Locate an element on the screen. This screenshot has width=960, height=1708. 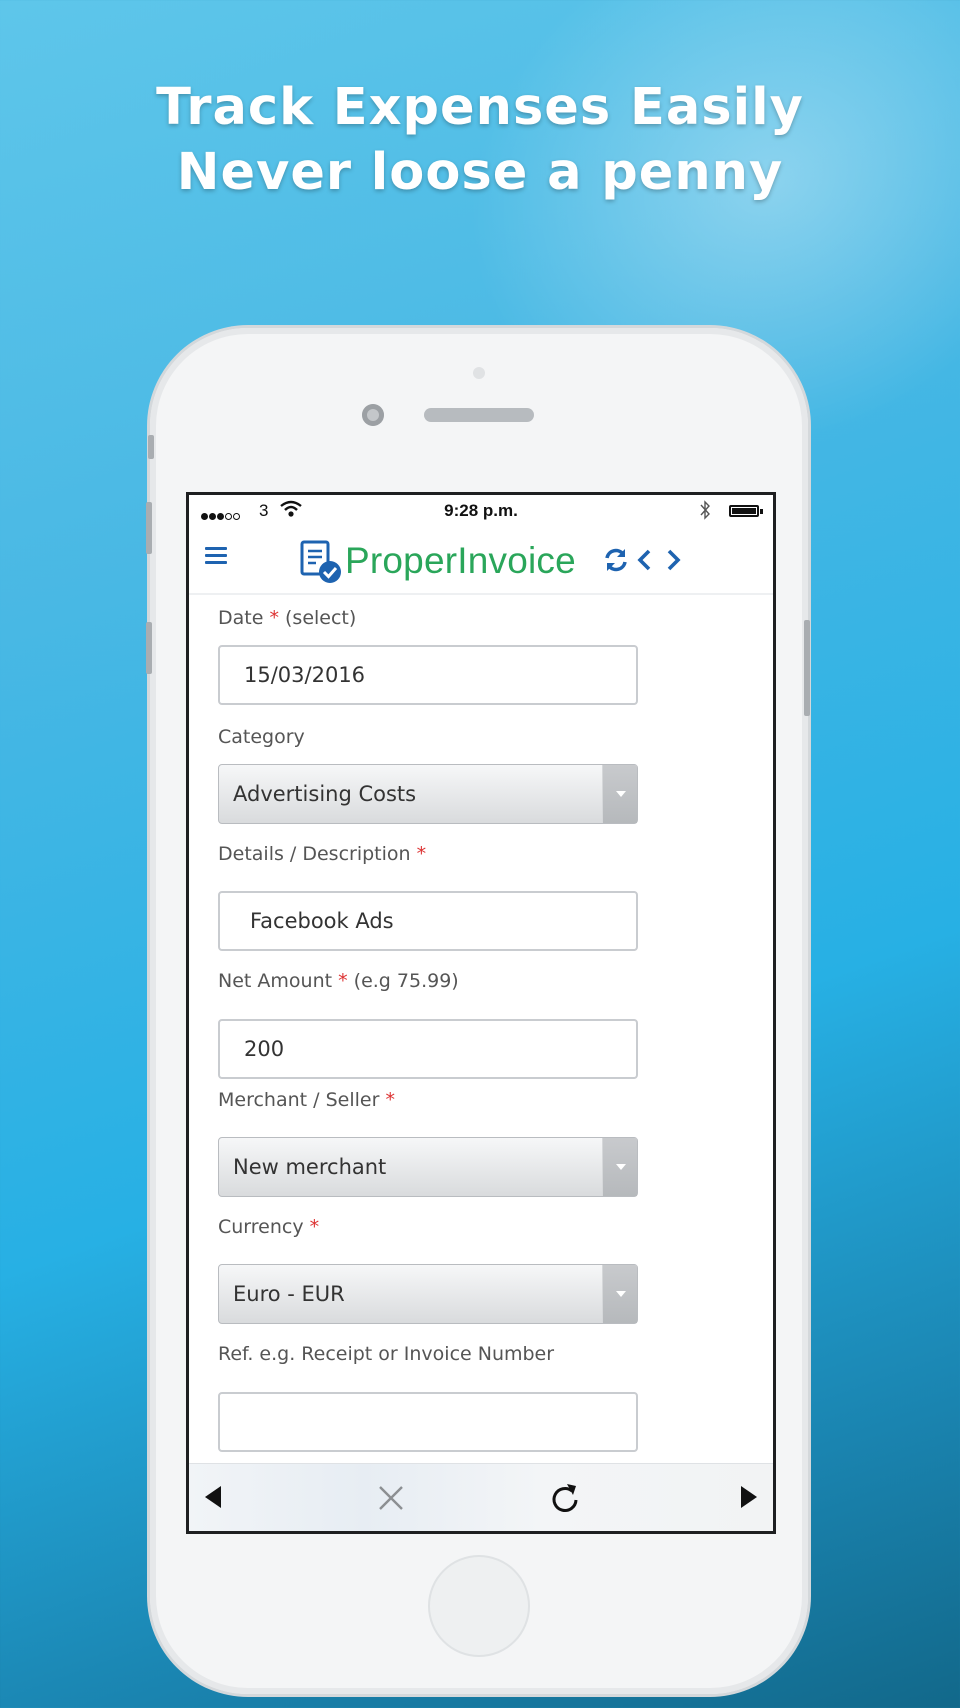
merchant-select: New merchant is located at coordinates (428, 1167).